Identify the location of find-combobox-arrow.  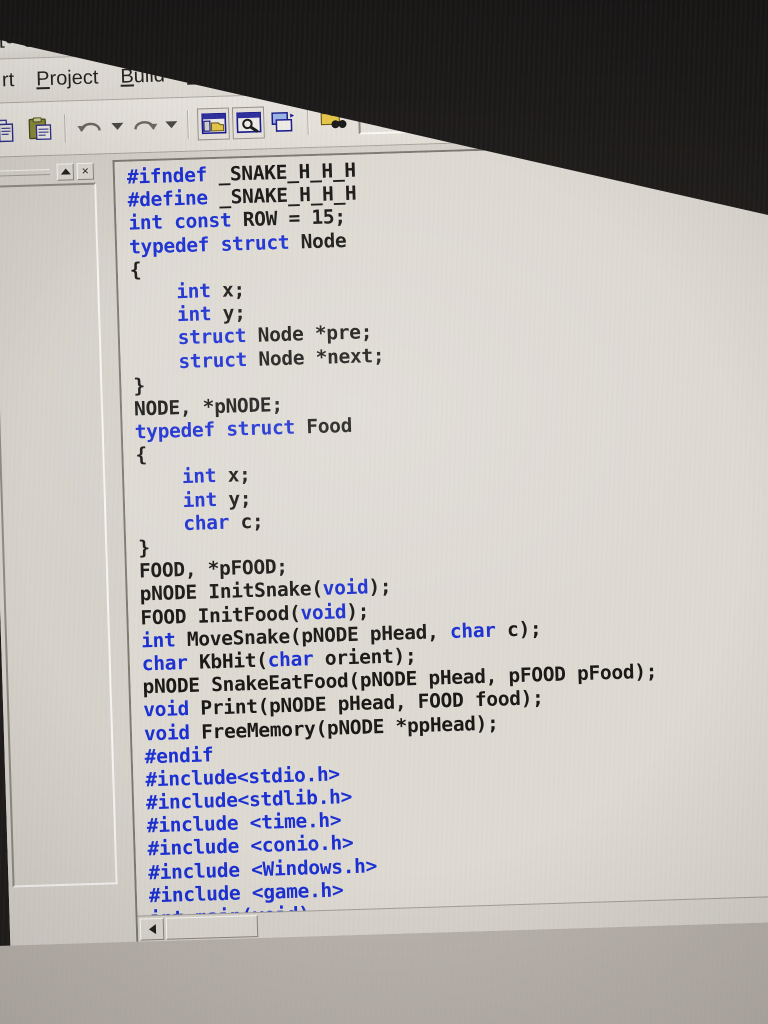
(726, 107).